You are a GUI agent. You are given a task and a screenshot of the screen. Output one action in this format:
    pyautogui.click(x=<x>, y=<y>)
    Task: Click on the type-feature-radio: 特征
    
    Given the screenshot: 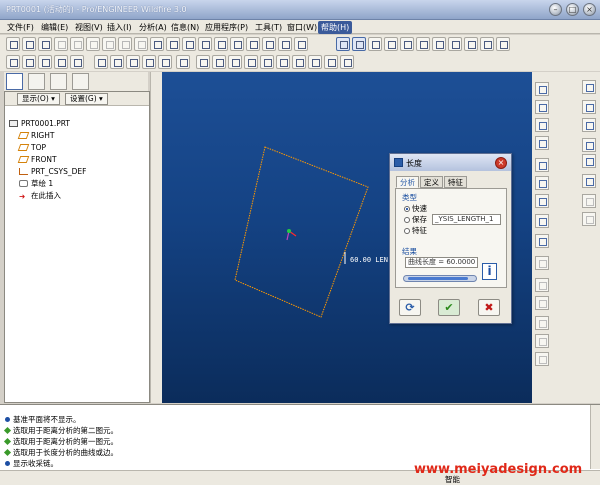 What is the action you would take?
    pyautogui.click(x=415, y=230)
    